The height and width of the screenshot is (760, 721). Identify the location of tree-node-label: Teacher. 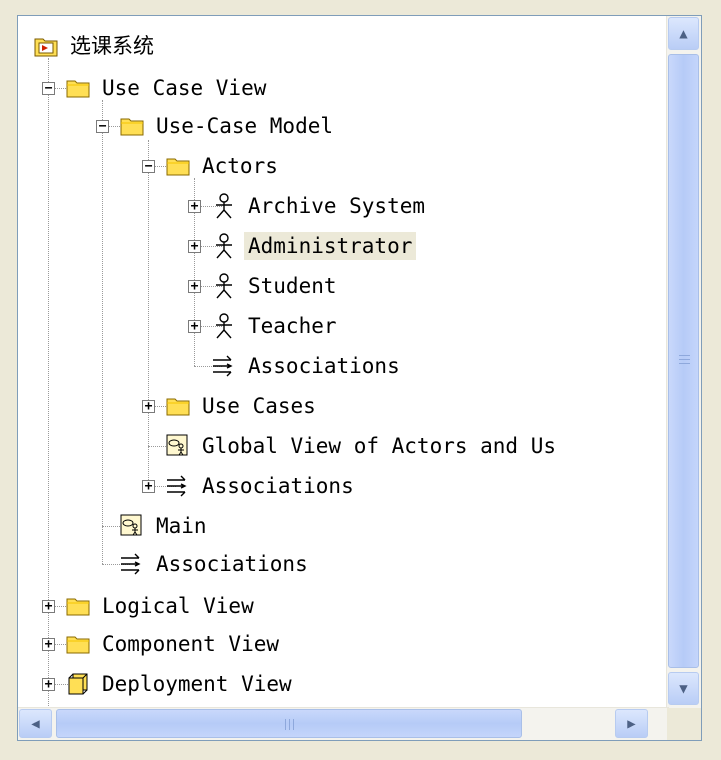
(292, 326).